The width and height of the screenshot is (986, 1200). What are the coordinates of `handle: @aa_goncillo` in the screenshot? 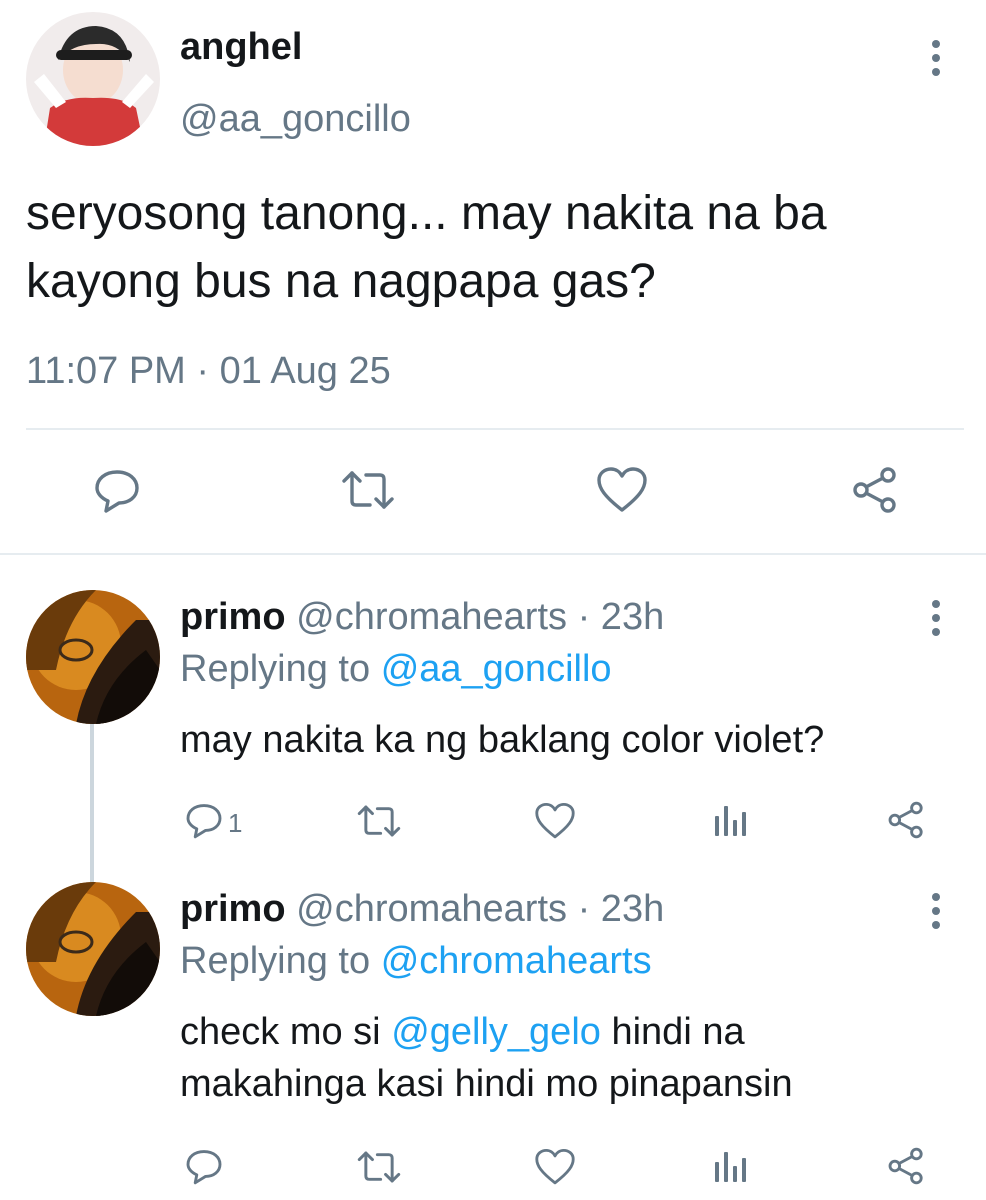 It's located at (295, 119).